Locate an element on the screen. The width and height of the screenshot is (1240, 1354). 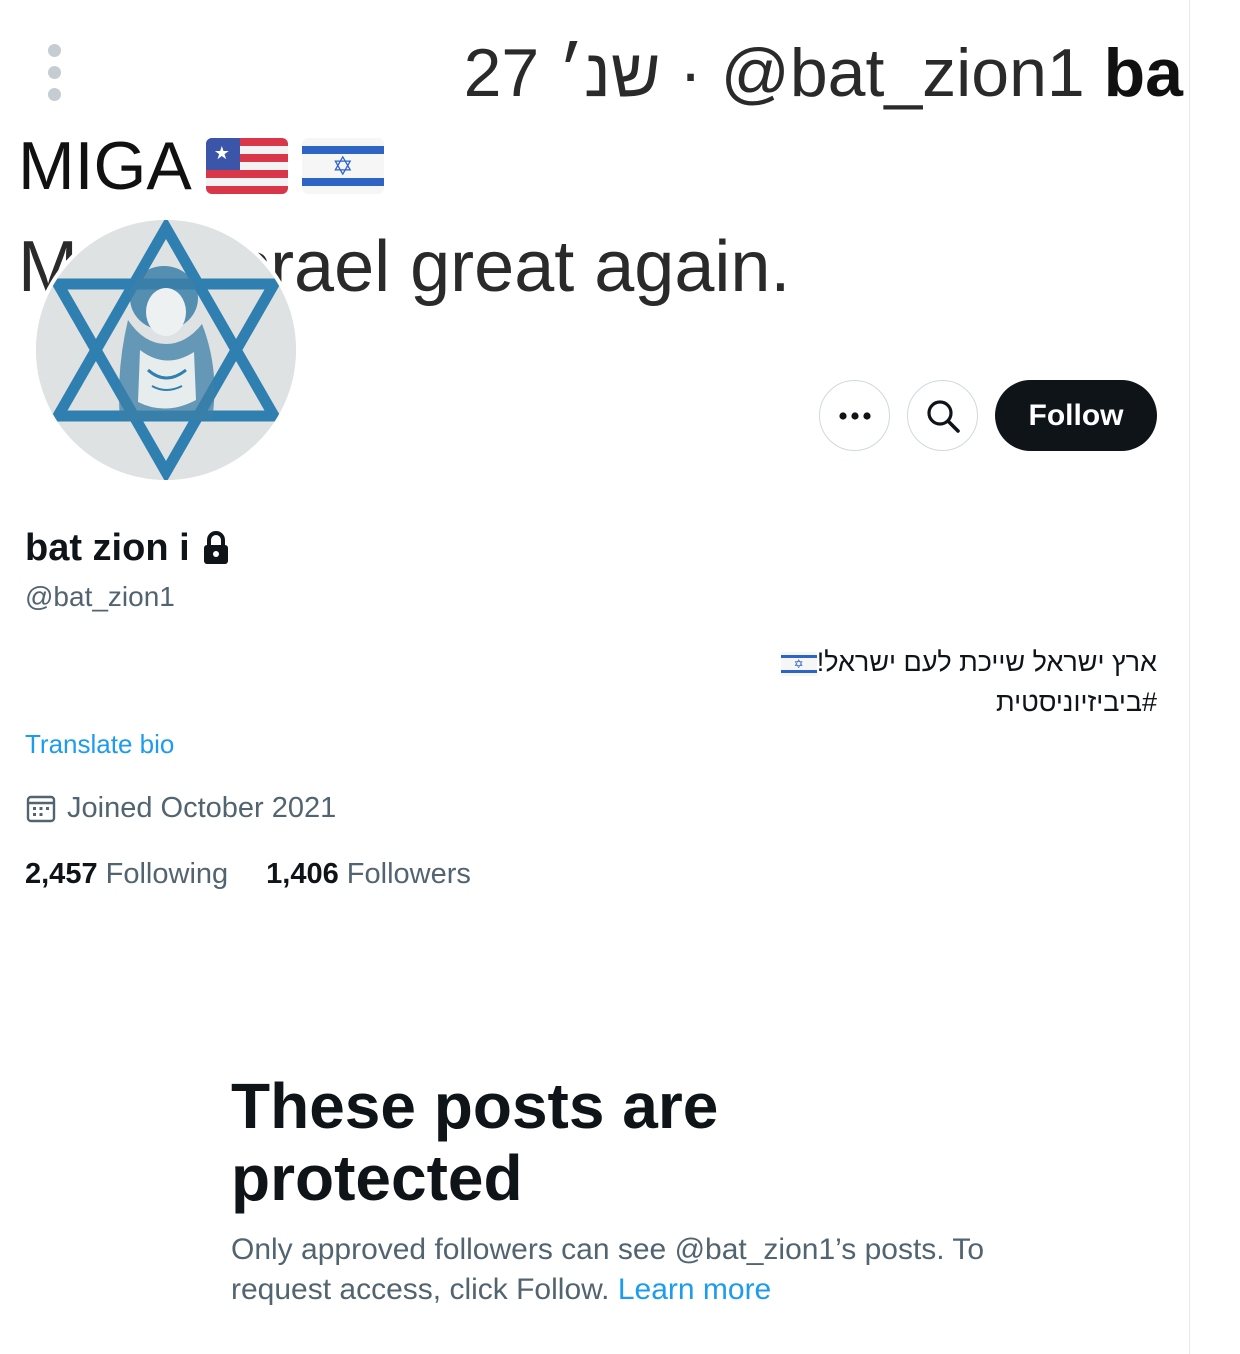
avatar is located at coordinates (166, 350).